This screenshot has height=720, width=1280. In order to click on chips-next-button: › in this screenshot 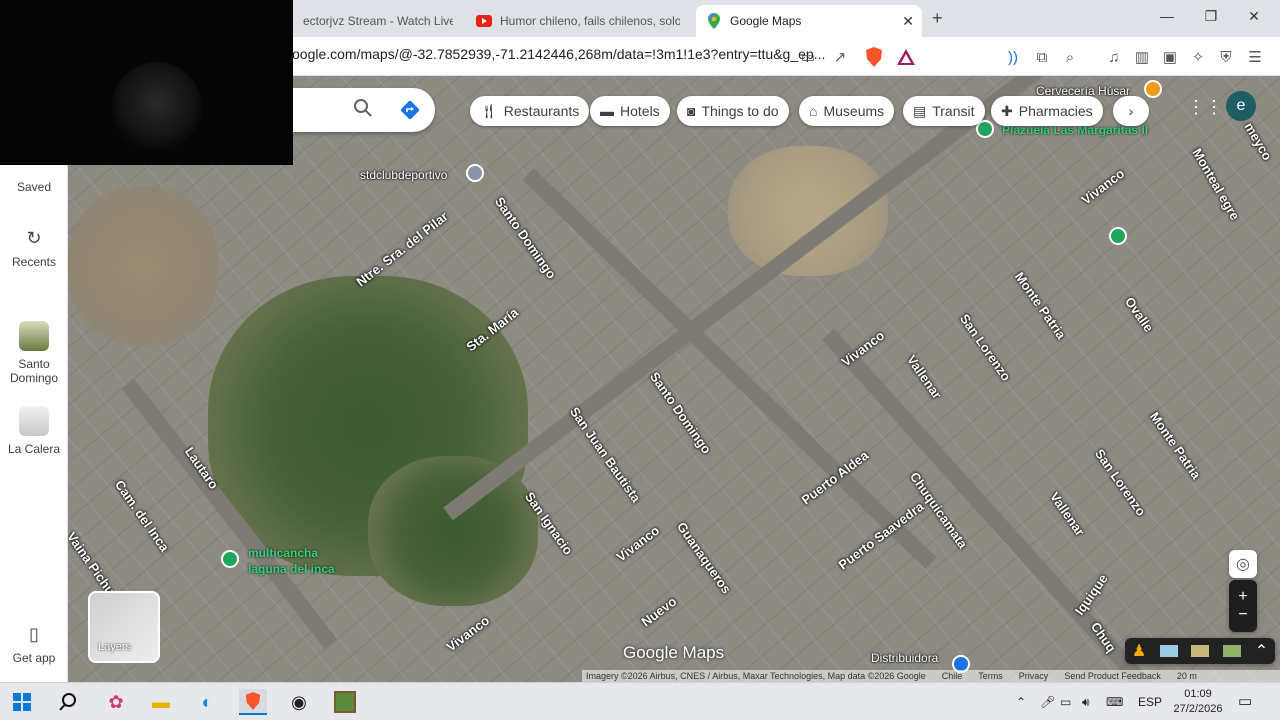, I will do `click(1131, 111)`.